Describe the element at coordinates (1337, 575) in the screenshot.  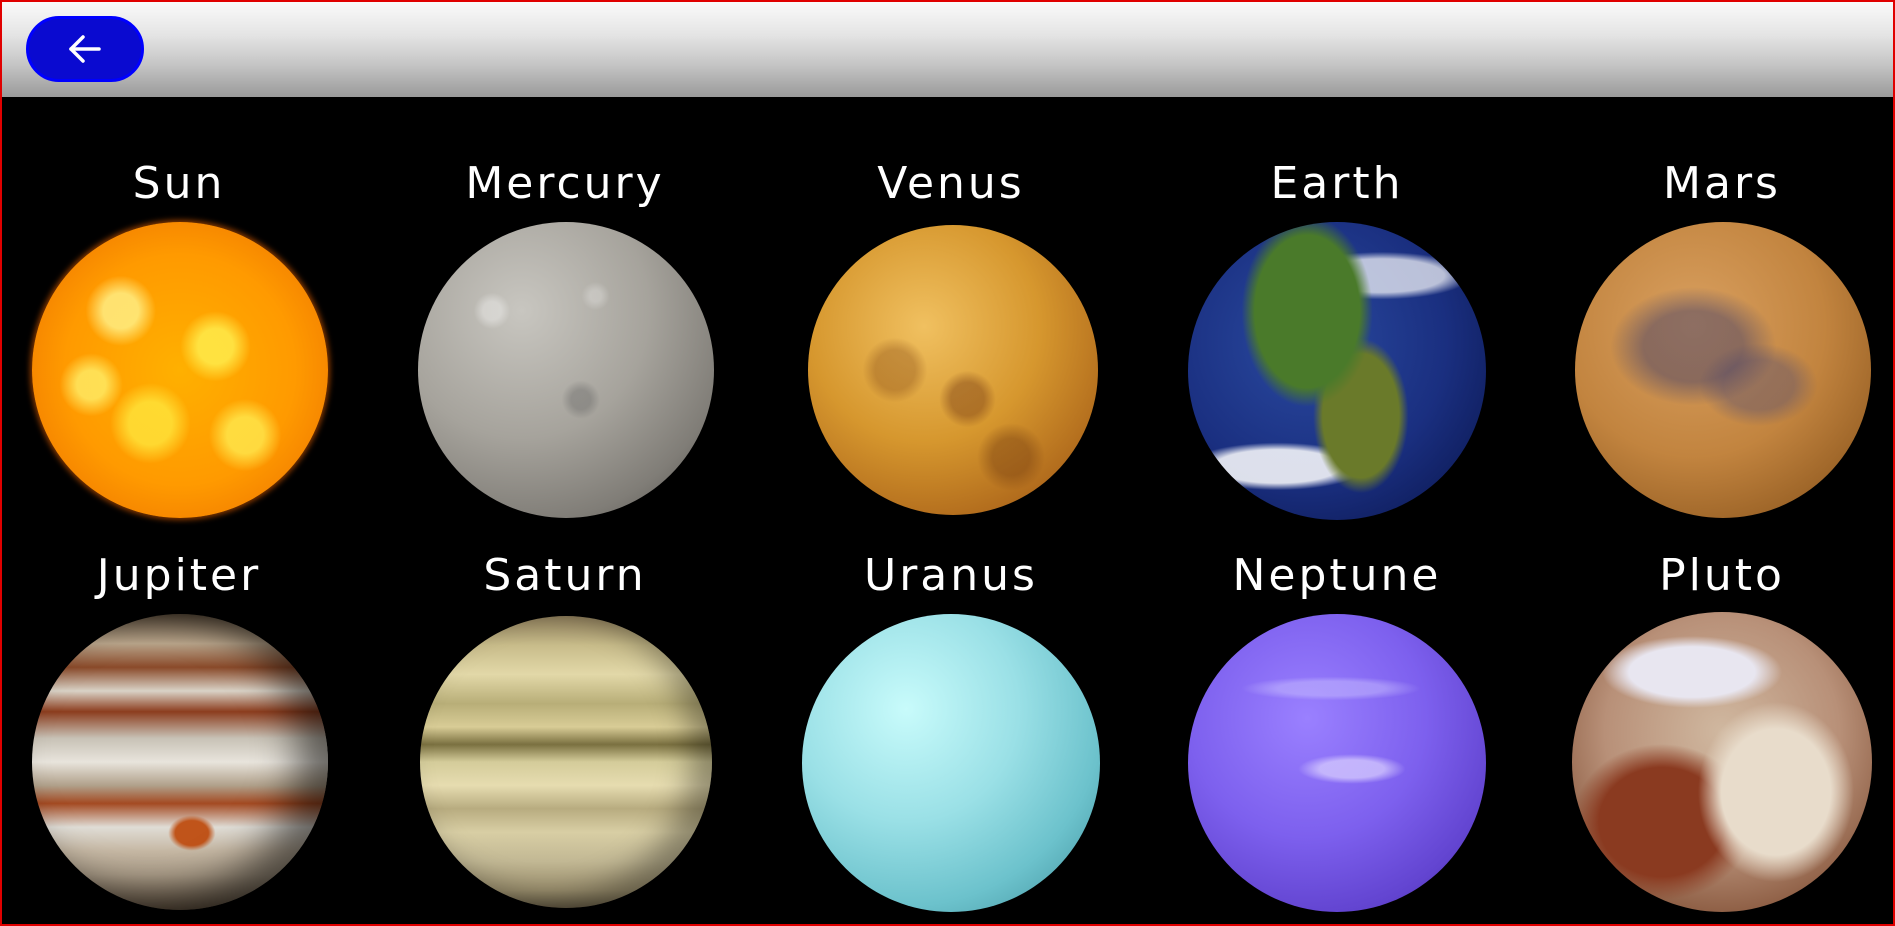
I see `planet-name: Neptune` at that location.